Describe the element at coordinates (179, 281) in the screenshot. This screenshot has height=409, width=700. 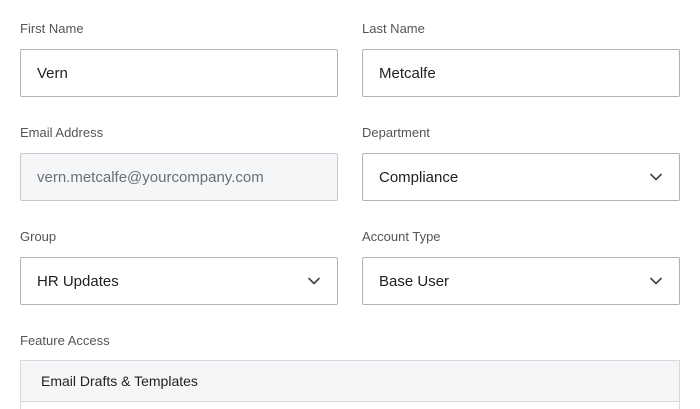
I see `group-select: HR Updates` at that location.